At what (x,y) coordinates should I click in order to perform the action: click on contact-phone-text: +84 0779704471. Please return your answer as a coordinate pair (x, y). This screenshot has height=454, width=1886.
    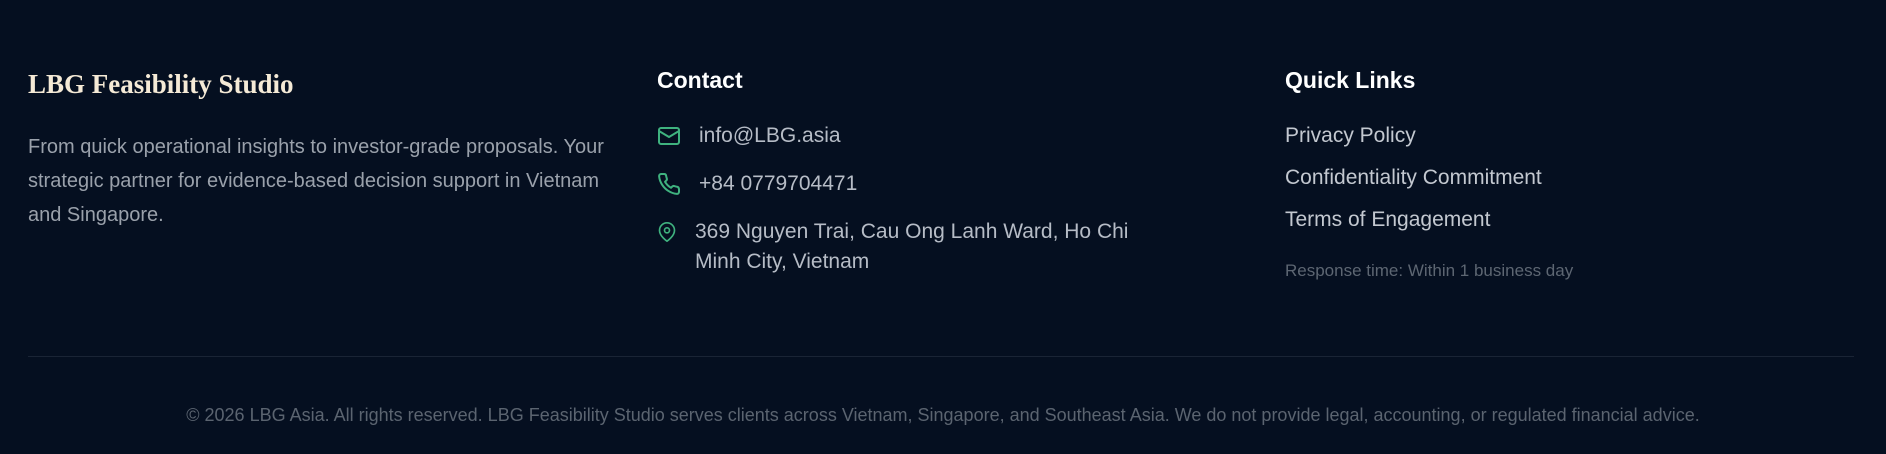
    Looking at the image, I should click on (778, 184).